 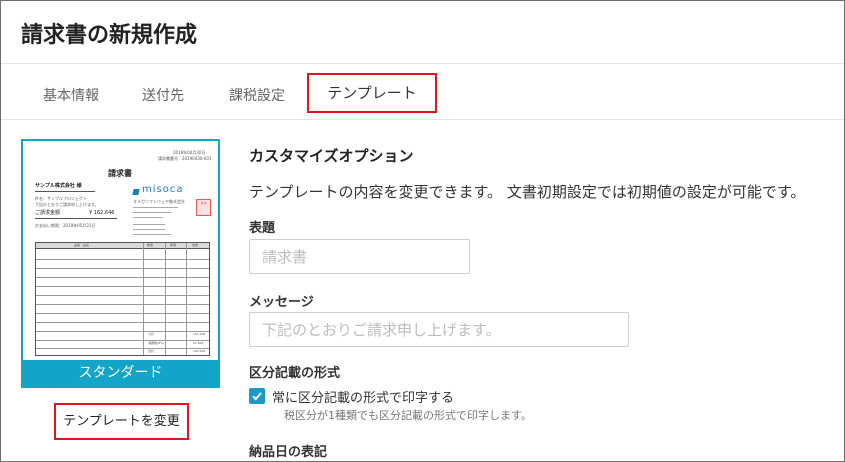 I want to click on preview-th-item: 品番・品名, so click(x=82, y=245).